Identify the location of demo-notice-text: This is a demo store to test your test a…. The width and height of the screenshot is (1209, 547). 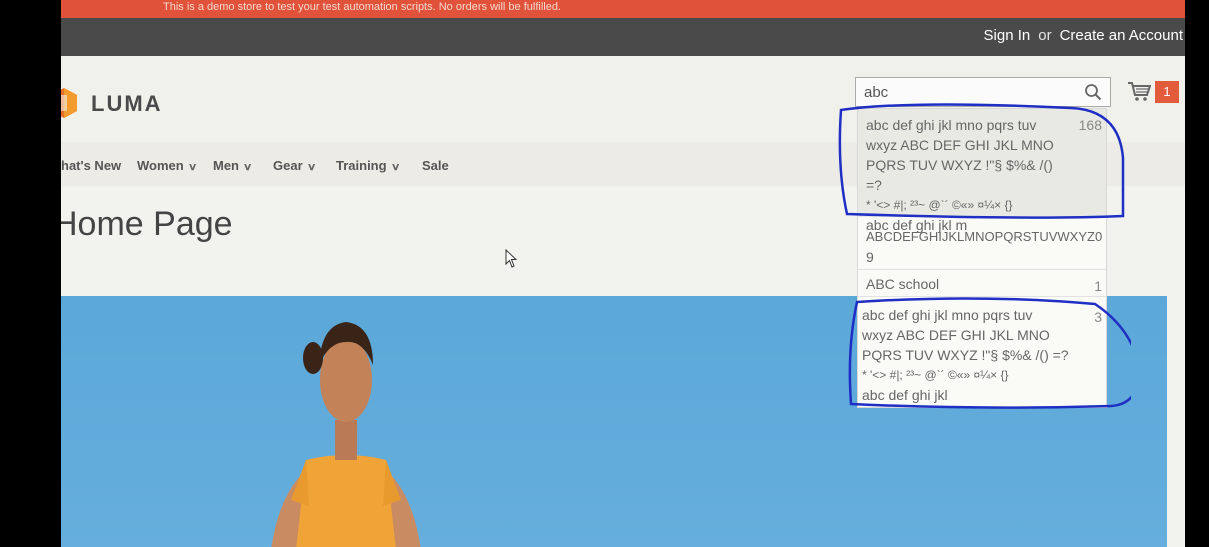
(362, 7).